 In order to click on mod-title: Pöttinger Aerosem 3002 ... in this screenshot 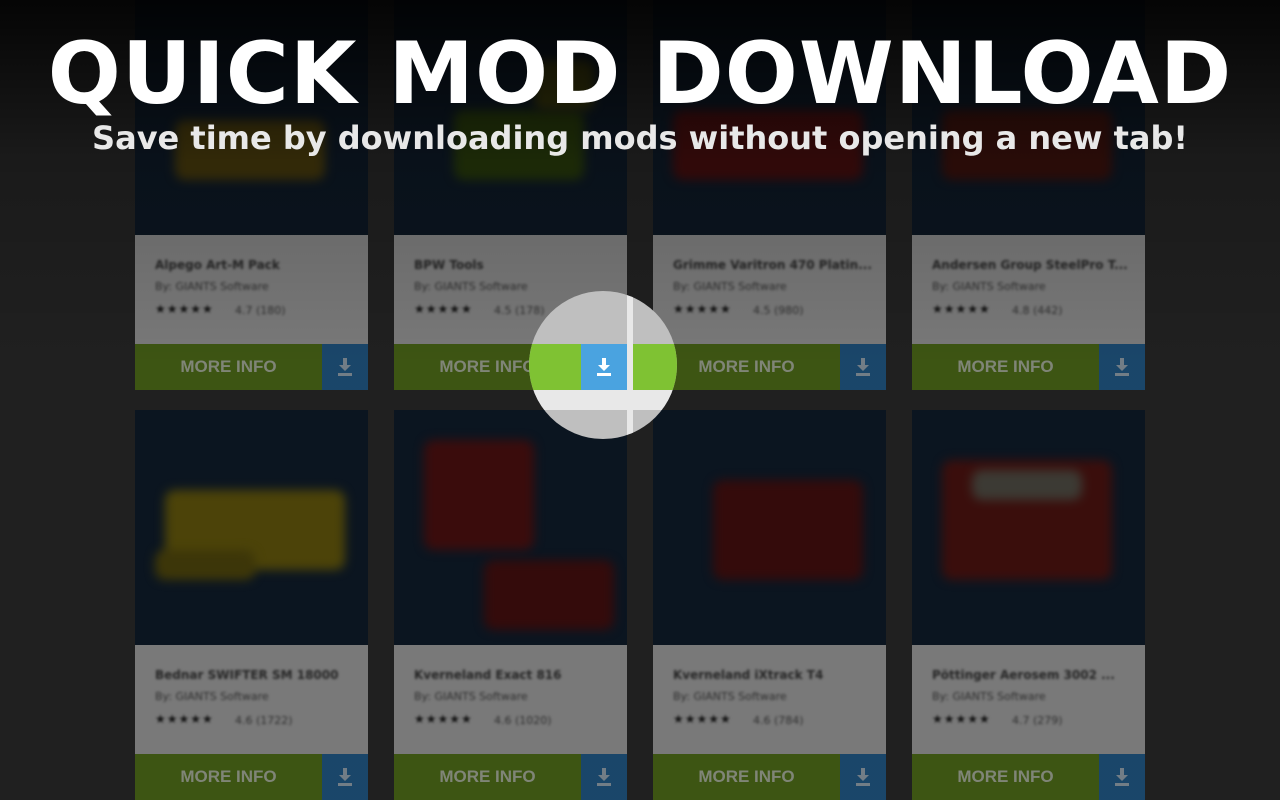, I will do `click(1032, 675)`.